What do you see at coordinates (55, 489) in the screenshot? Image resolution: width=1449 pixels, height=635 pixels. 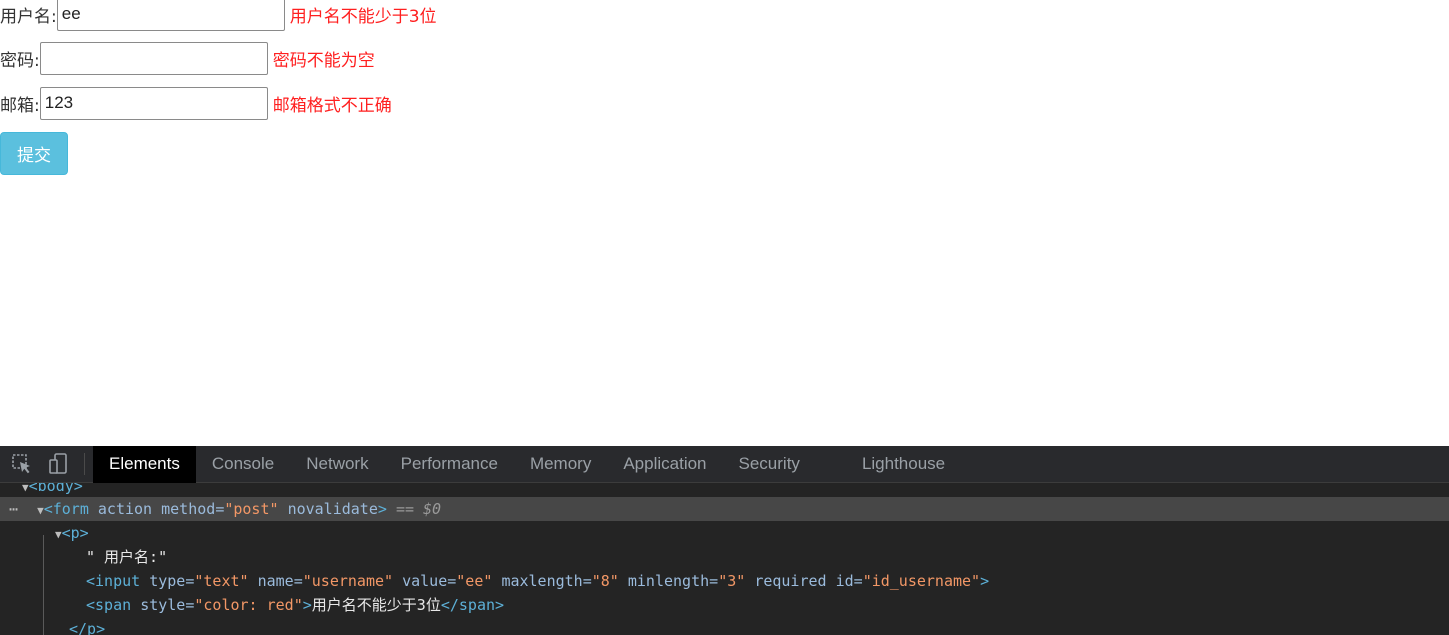 I see `body-tag: <body>` at bounding box center [55, 489].